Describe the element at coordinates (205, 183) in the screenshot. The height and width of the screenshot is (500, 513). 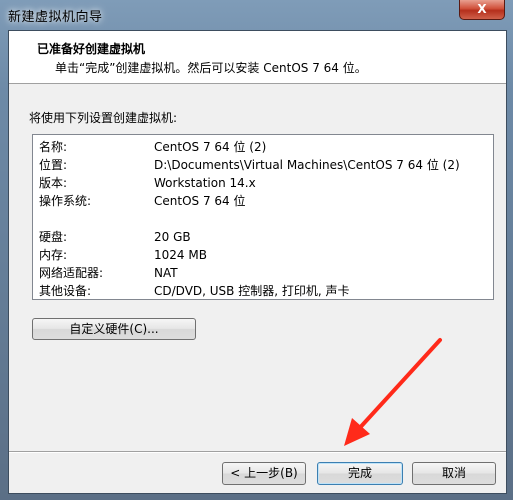
I see `summary-value: Workstation 14.x` at that location.